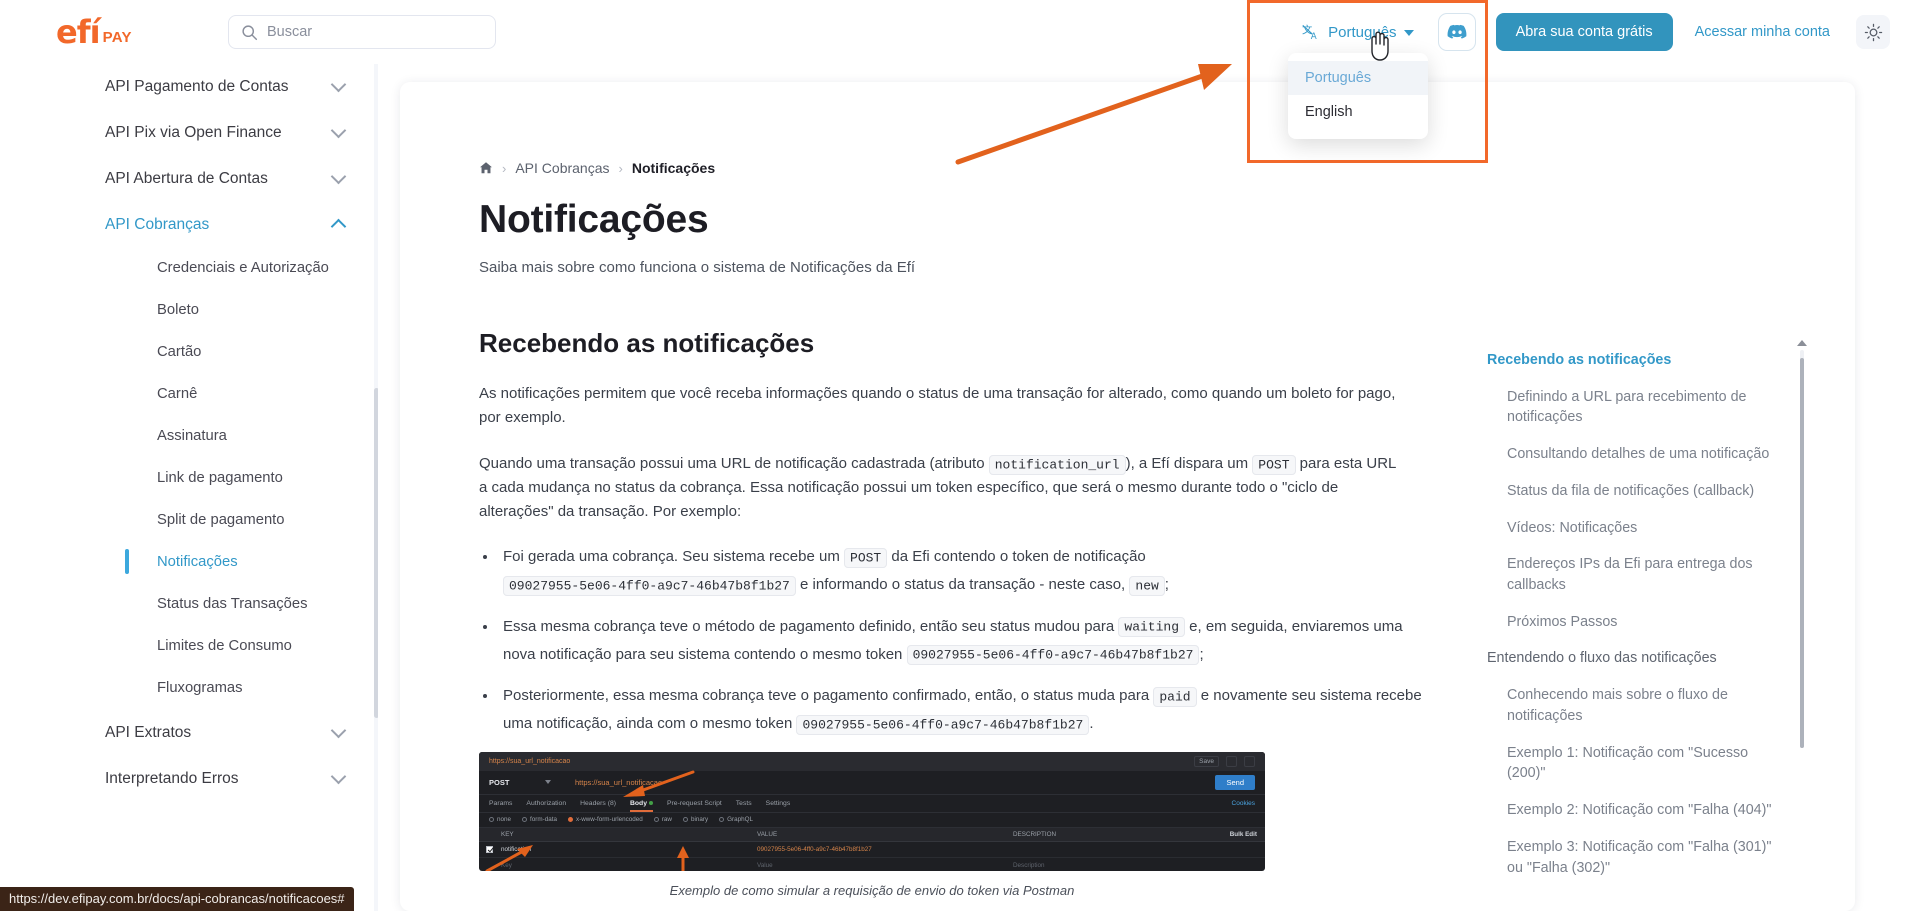  I want to click on open-account-button: Abra sua conta grátis, so click(1584, 32).